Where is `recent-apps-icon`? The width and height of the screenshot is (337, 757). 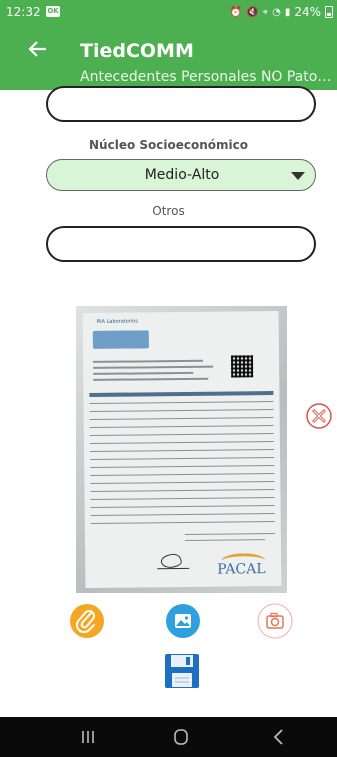
recent-apps-icon is located at coordinates (88, 737).